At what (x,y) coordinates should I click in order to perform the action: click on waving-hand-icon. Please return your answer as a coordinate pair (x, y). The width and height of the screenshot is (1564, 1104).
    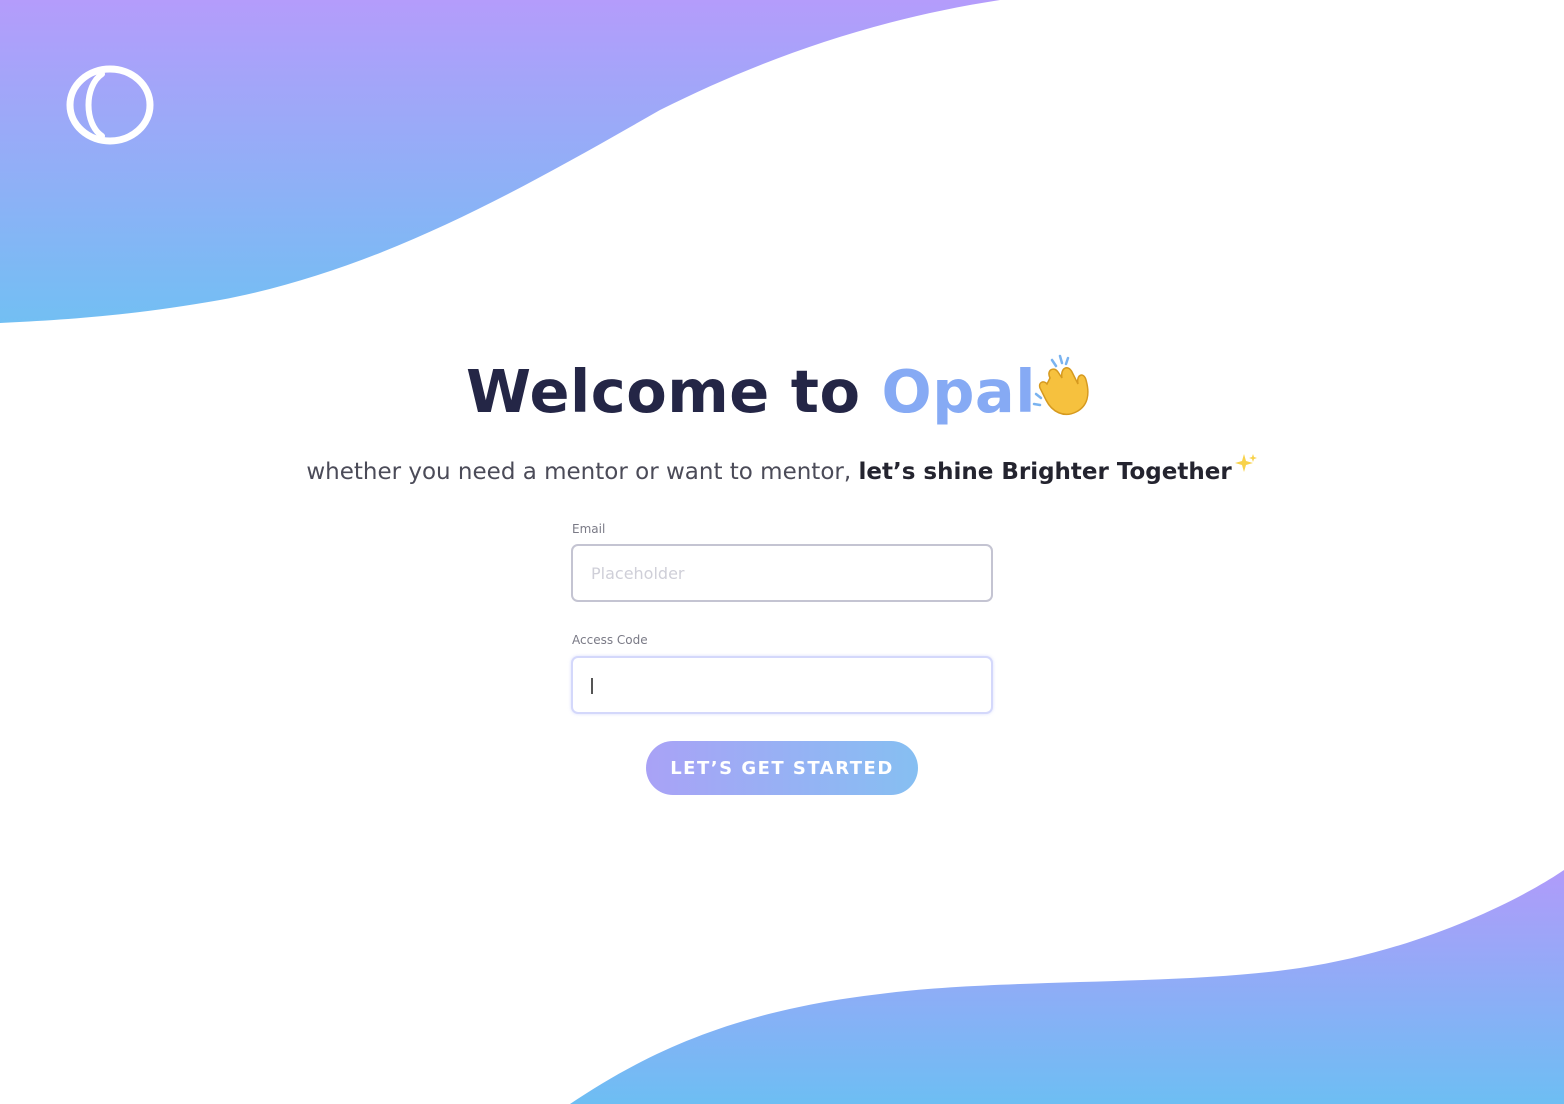
    Looking at the image, I should click on (1060, 385).